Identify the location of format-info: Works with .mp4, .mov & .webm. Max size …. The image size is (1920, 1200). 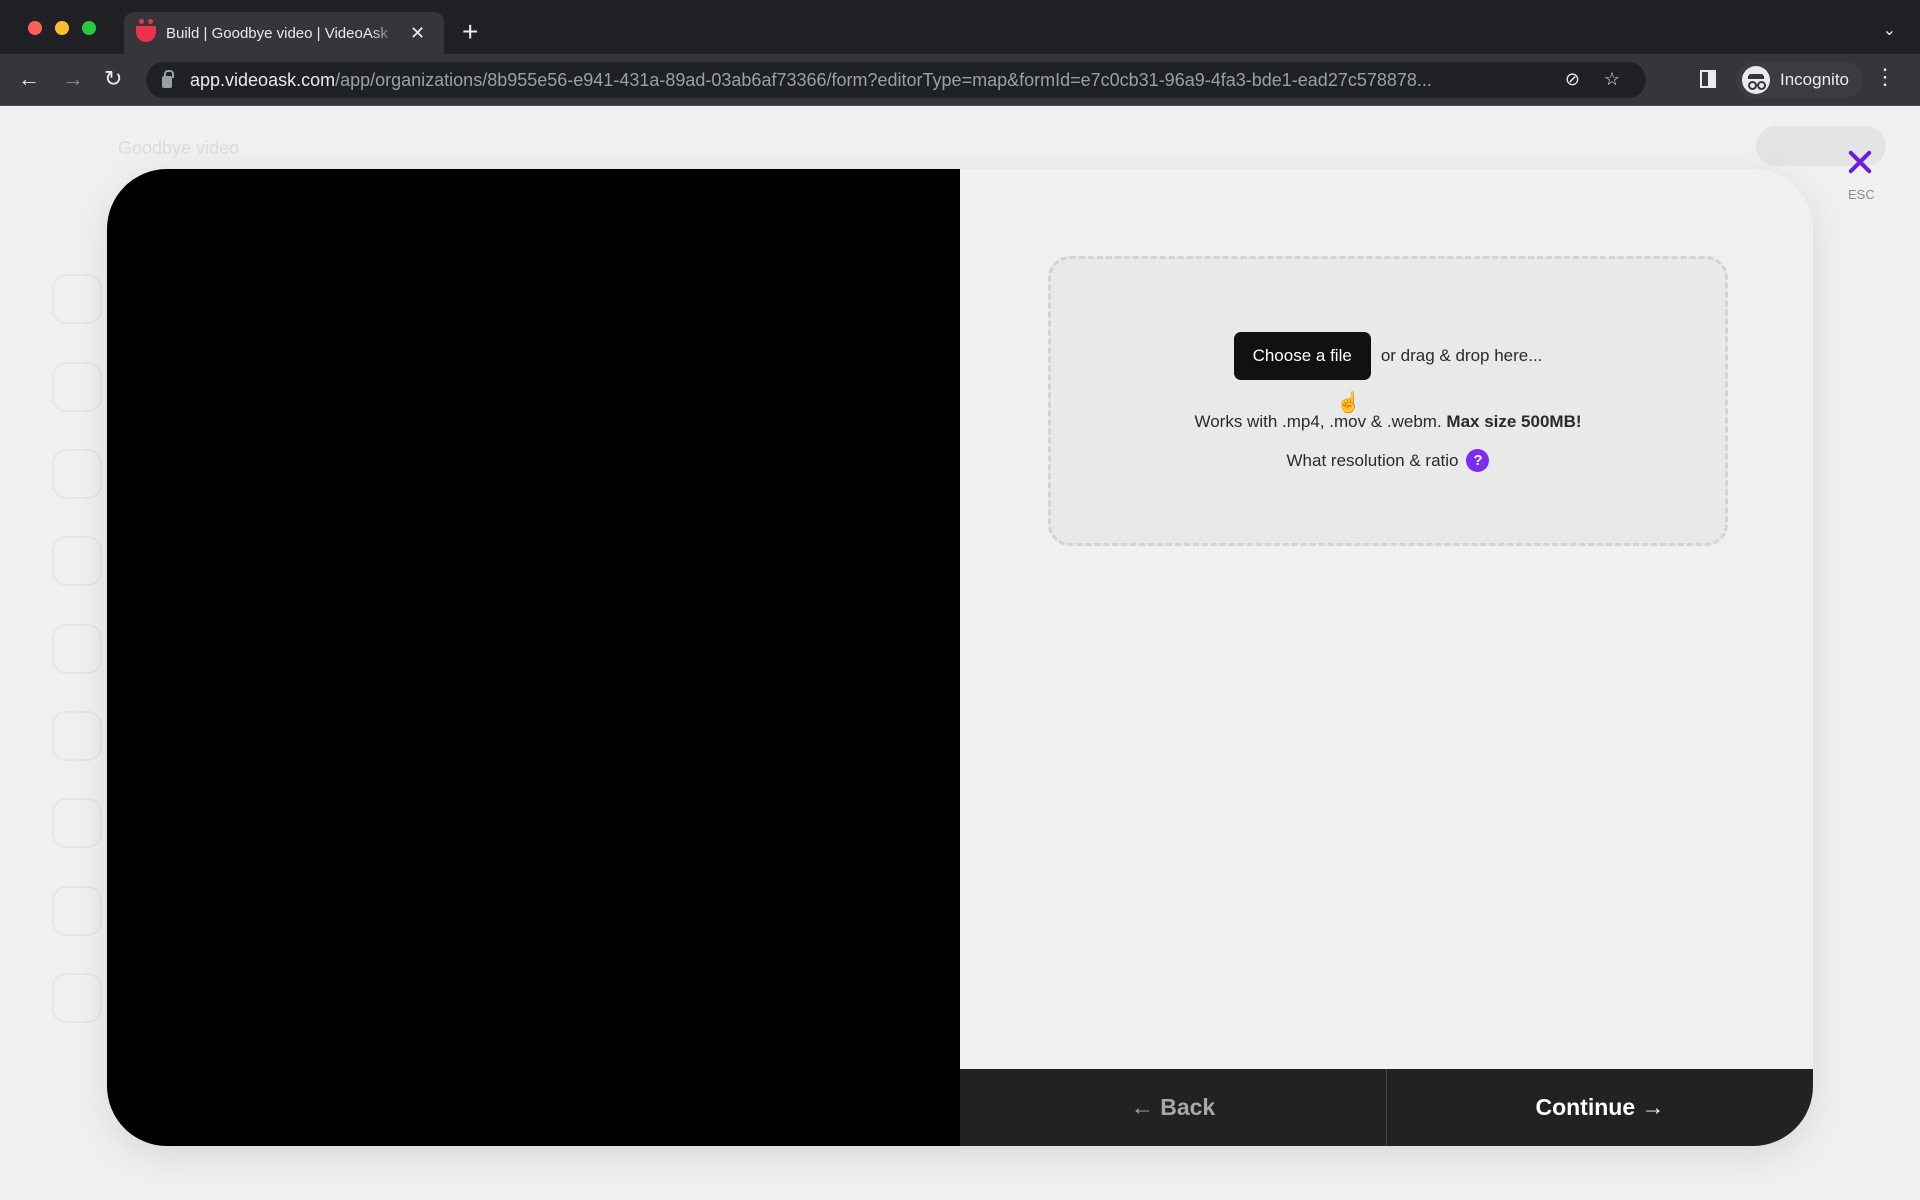
(1388, 422).